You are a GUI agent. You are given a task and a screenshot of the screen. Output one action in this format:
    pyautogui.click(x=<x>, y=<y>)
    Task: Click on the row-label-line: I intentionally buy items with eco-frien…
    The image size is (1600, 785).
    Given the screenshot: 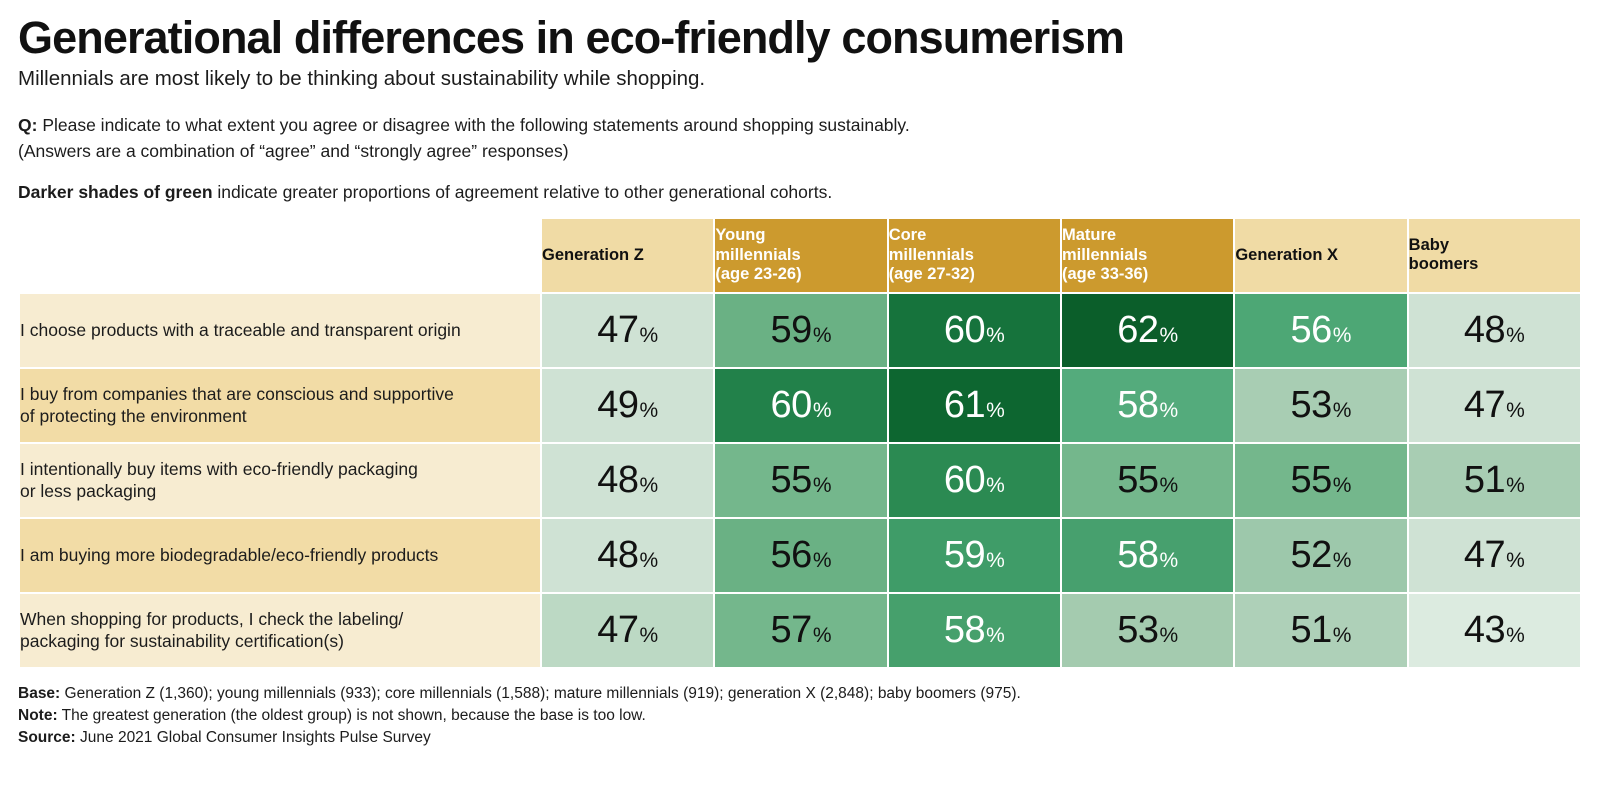 What is the action you would take?
    pyautogui.click(x=219, y=468)
    